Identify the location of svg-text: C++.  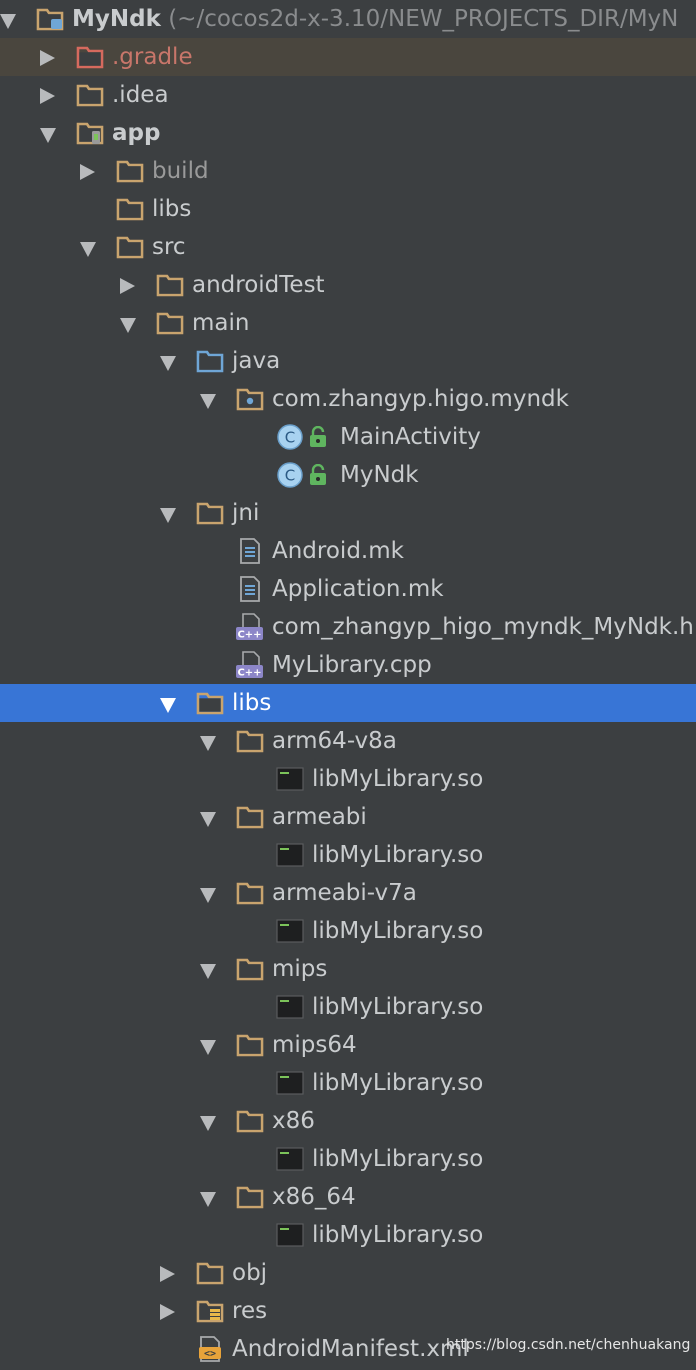
(249, 673).